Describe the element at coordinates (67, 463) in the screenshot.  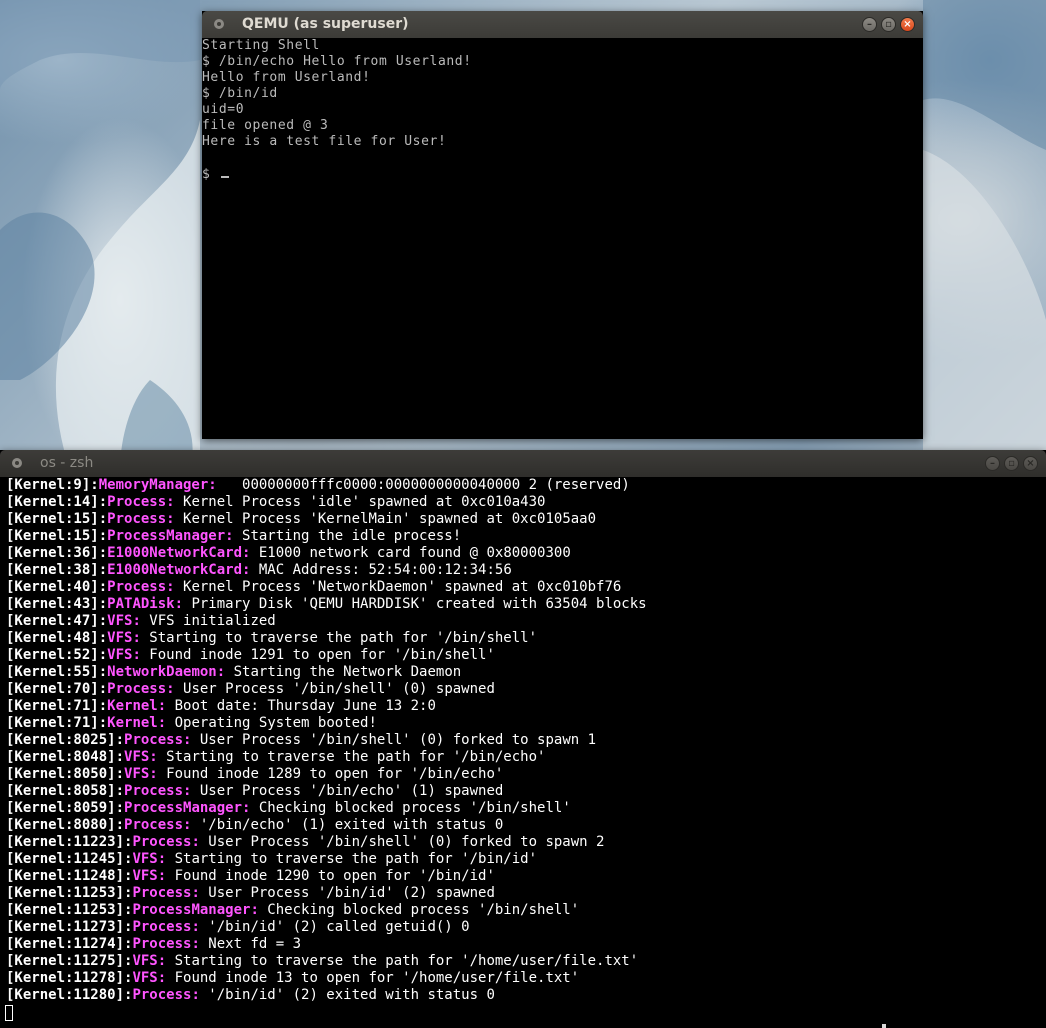
I see `terminal-window-title: os - zsh` at that location.